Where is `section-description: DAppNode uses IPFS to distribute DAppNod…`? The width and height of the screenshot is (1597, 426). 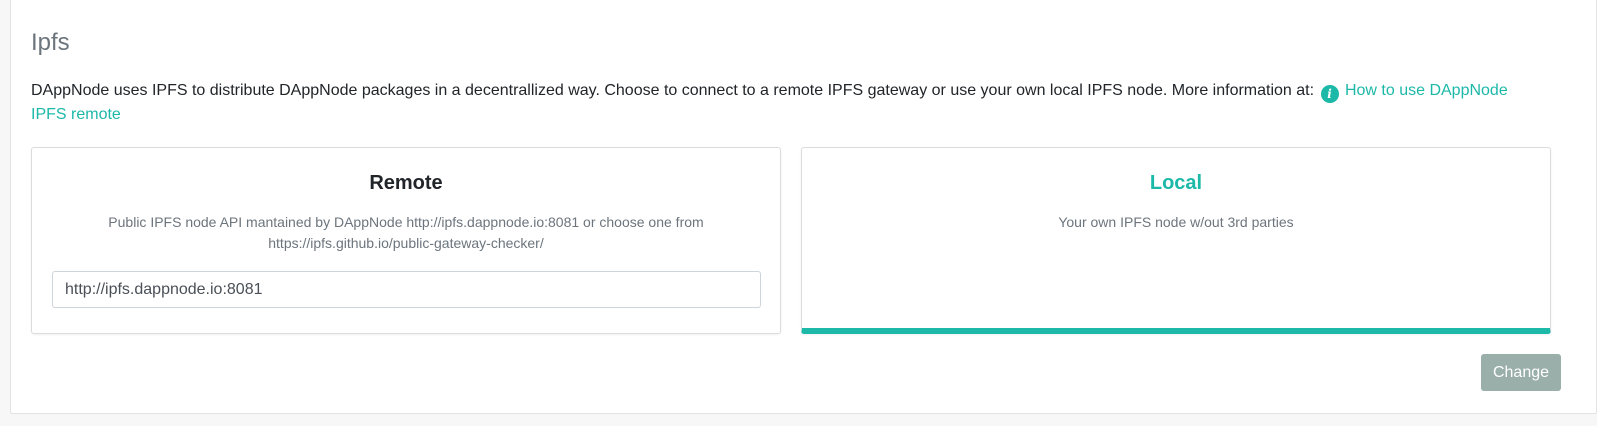 section-description: DAppNode uses IPFS to distribute DAppNod… is located at coordinates (781, 103).